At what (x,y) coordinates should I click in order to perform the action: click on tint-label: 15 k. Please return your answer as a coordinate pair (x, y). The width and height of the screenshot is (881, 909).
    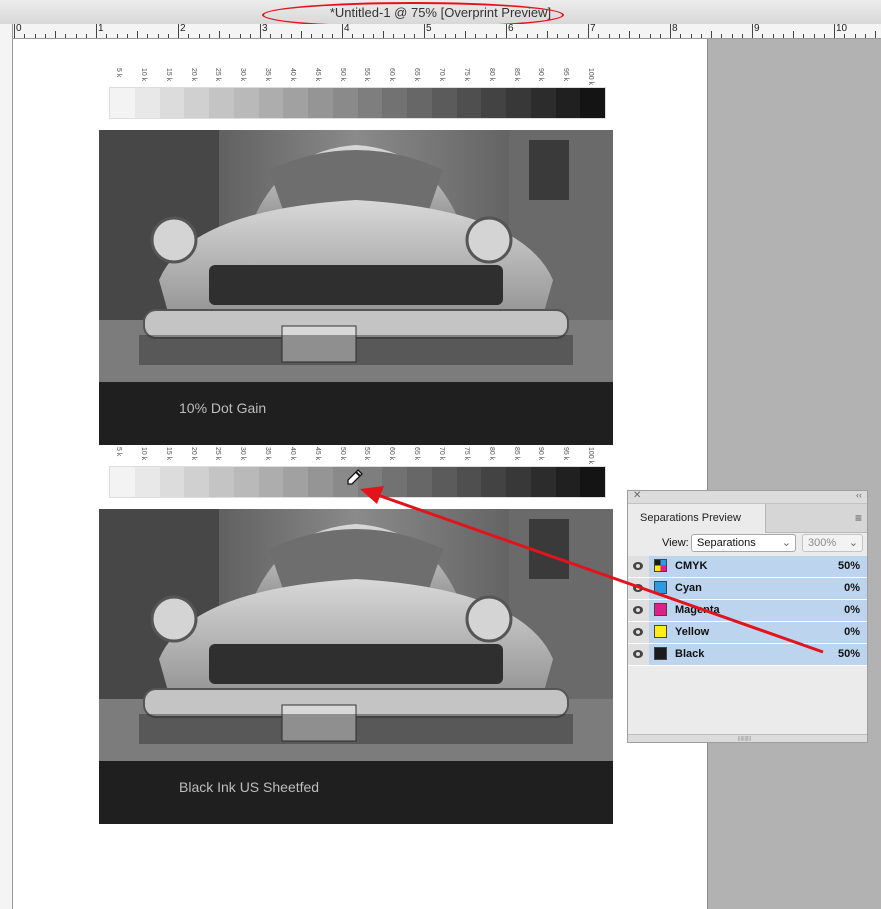
    Looking at the image, I should click on (168, 75).